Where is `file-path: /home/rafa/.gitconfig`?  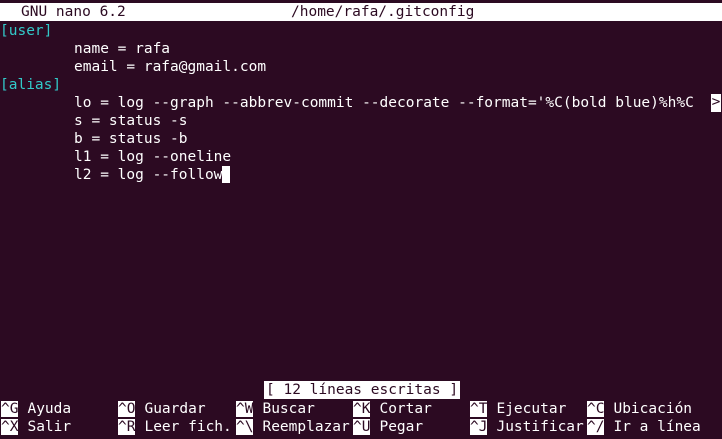 file-path: /home/rafa/.gitconfig is located at coordinates (383, 12).